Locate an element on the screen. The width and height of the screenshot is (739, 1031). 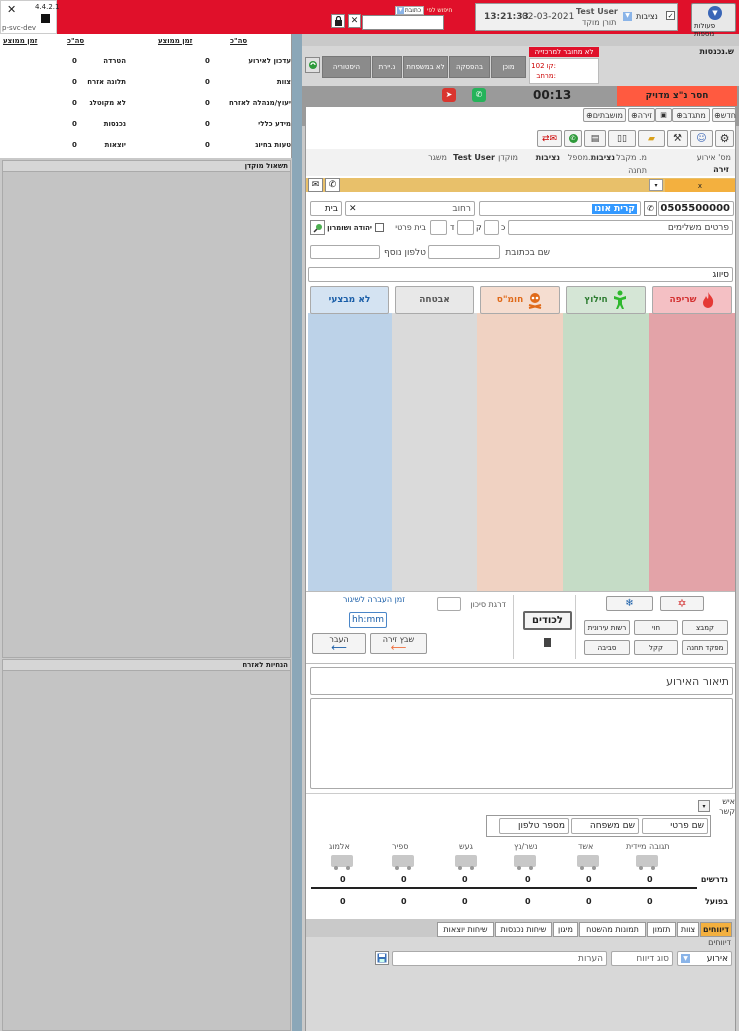
refresh-button is located at coordinates (312, 65).